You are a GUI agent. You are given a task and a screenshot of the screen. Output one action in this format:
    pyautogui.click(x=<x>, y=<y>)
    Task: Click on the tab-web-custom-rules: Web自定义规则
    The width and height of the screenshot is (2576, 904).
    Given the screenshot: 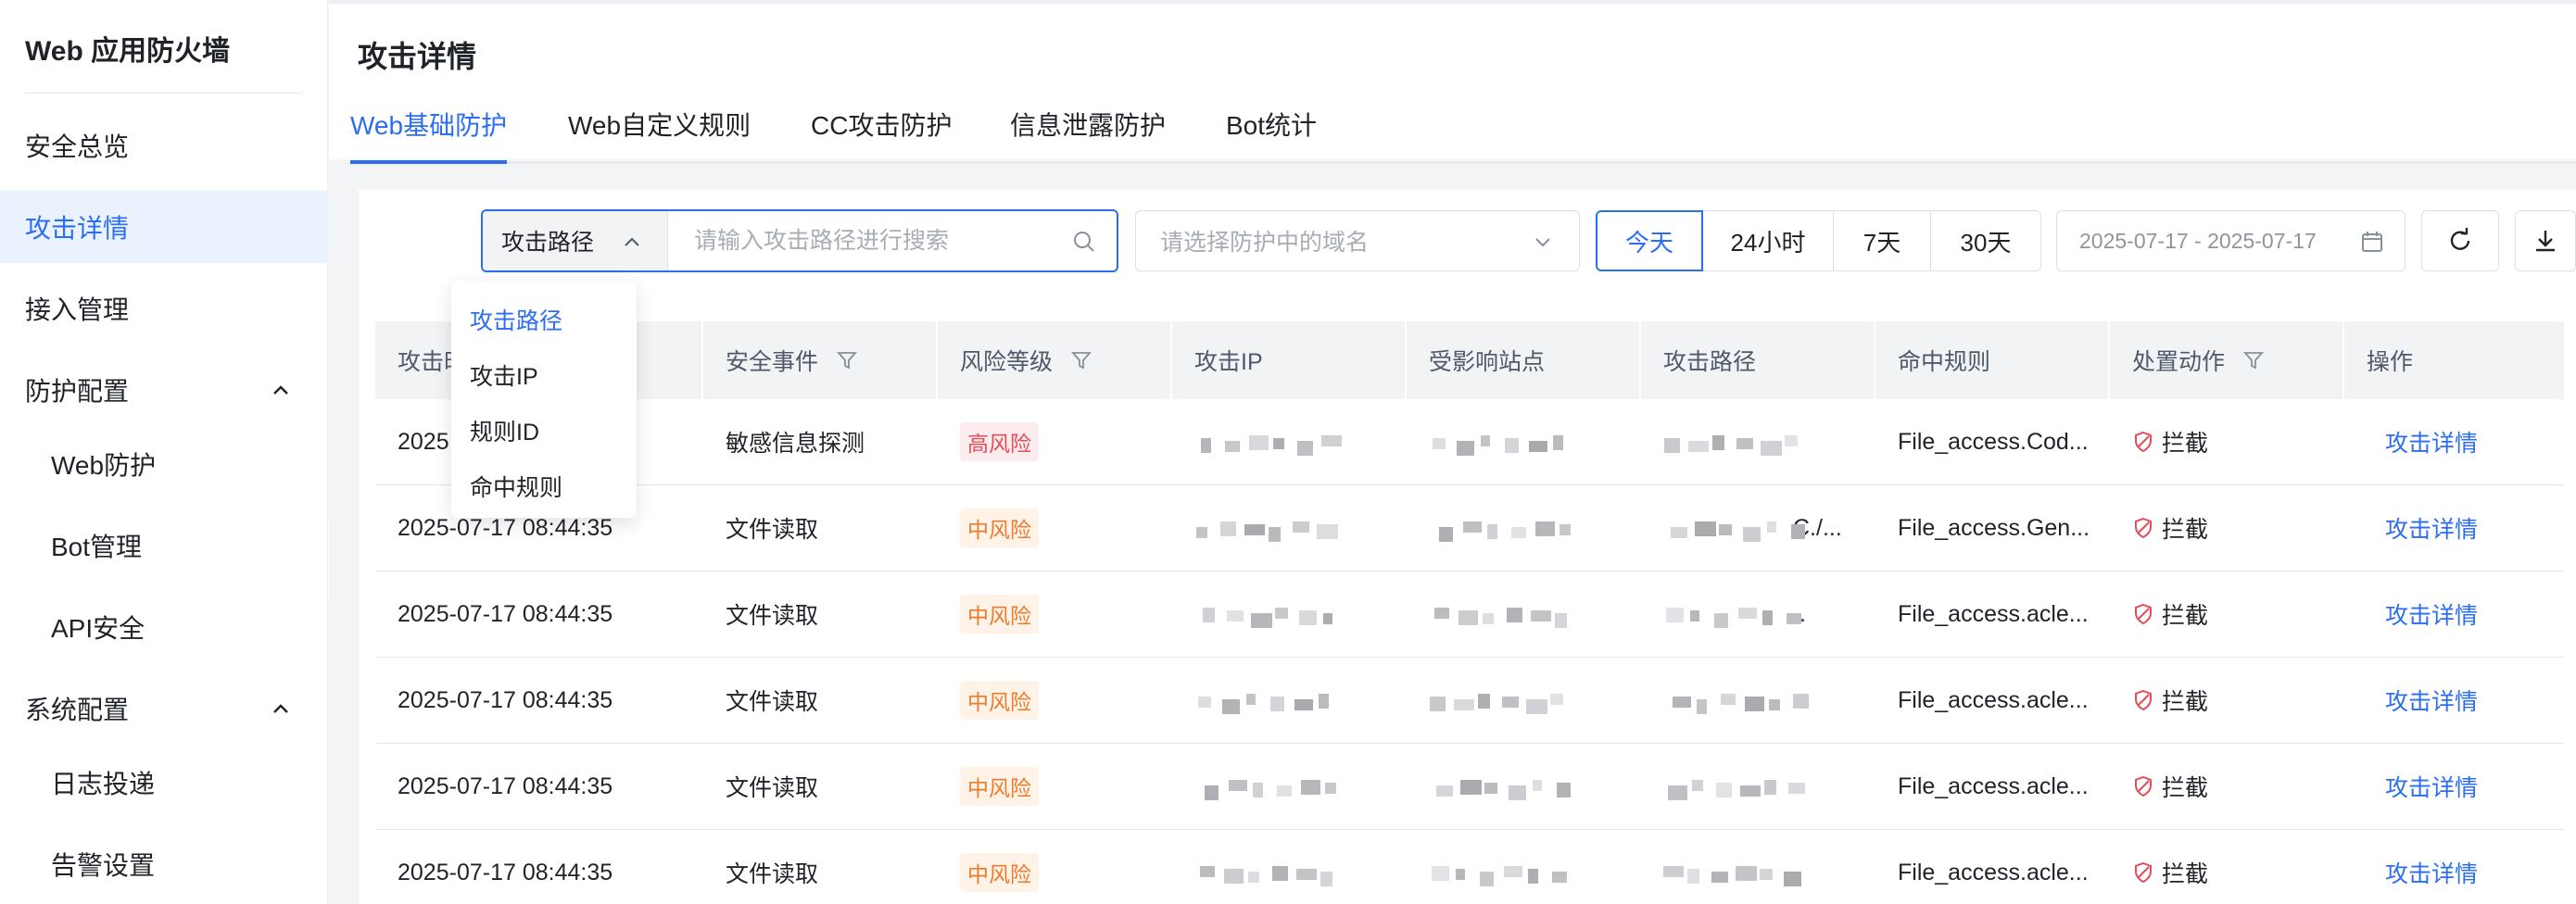 What is the action you would take?
    pyautogui.click(x=659, y=134)
    